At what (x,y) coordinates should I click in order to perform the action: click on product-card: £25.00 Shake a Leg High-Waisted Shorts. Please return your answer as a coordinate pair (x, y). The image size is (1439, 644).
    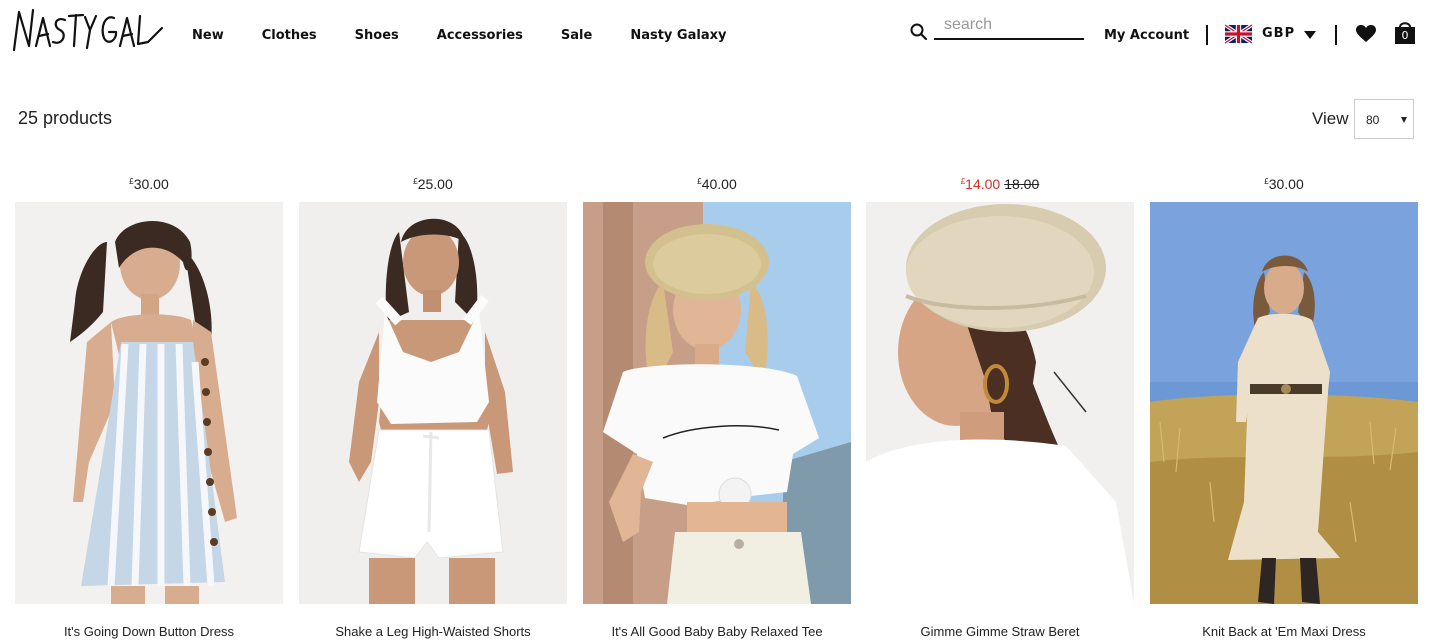
    Looking at the image, I should click on (433, 407).